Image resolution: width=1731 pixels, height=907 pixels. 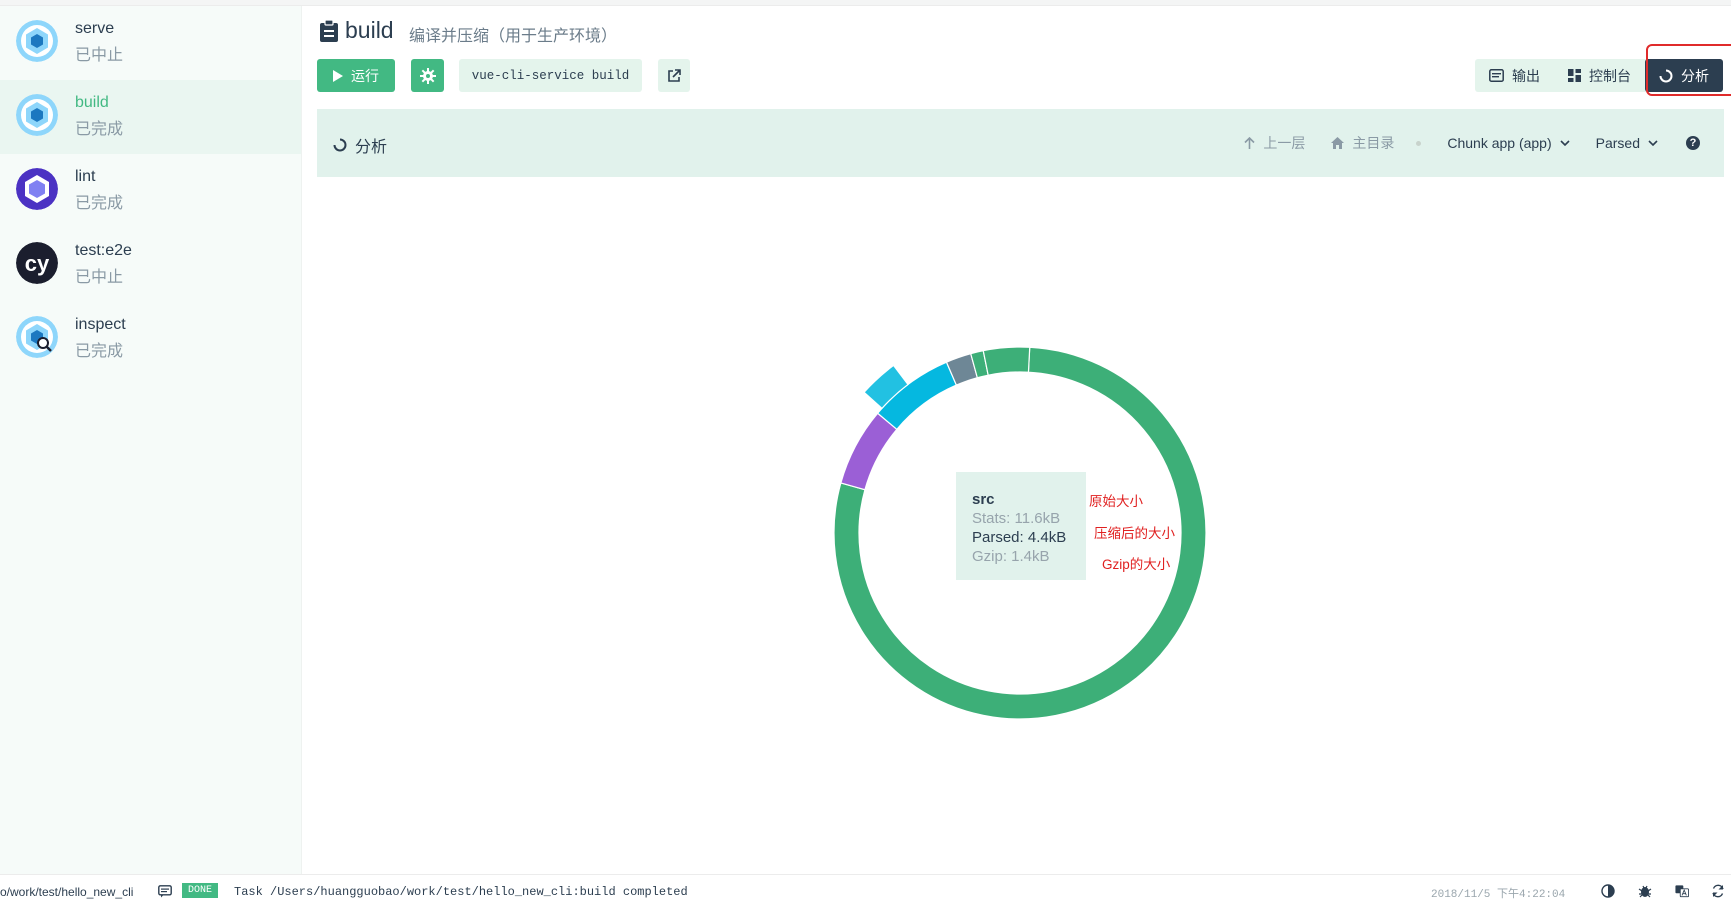 What do you see at coordinates (85, 176) in the screenshot?
I see `task-name: lint` at bounding box center [85, 176].